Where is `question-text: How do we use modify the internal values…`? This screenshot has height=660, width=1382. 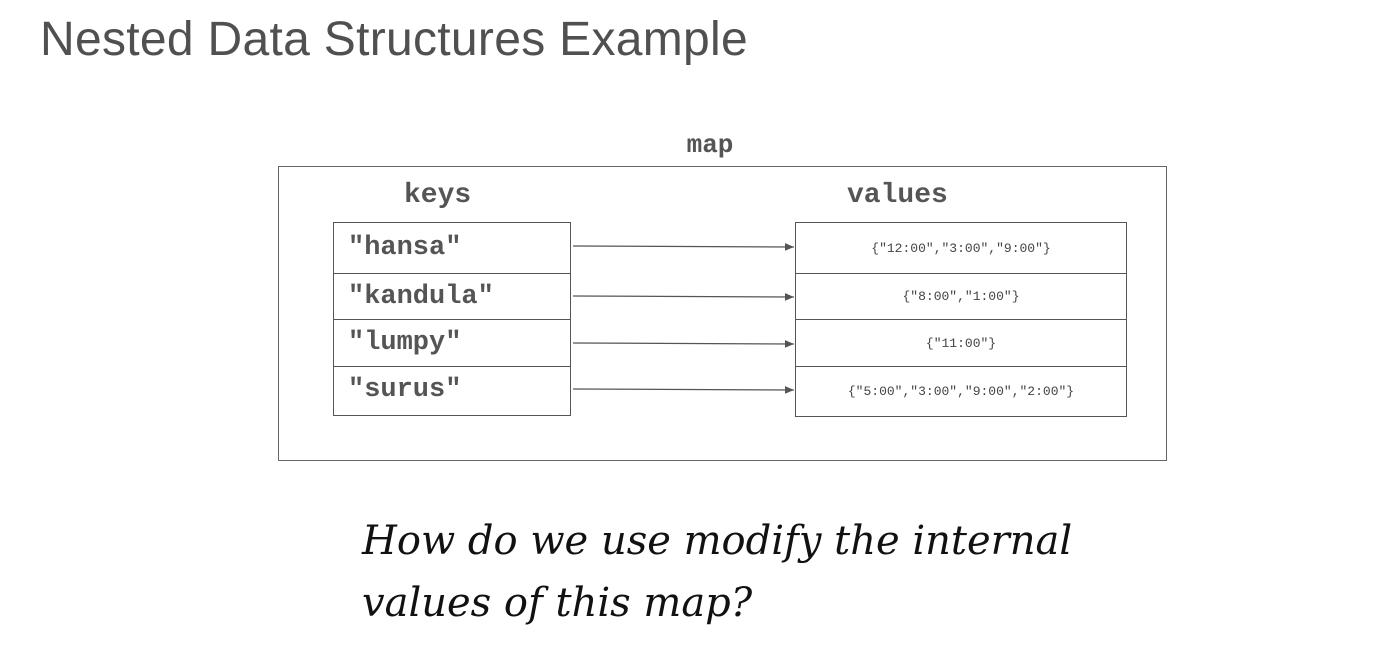 question-text: How do we use modify the internal values… is located at coordinates (762, 572).